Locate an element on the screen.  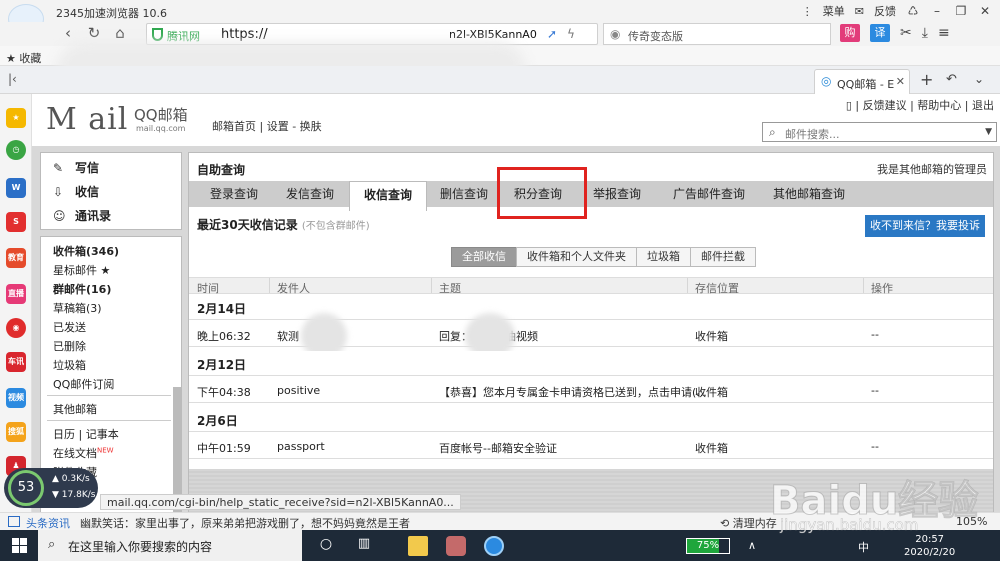
online-docs-label: 在线文档 is located at coordinates (75, 453).